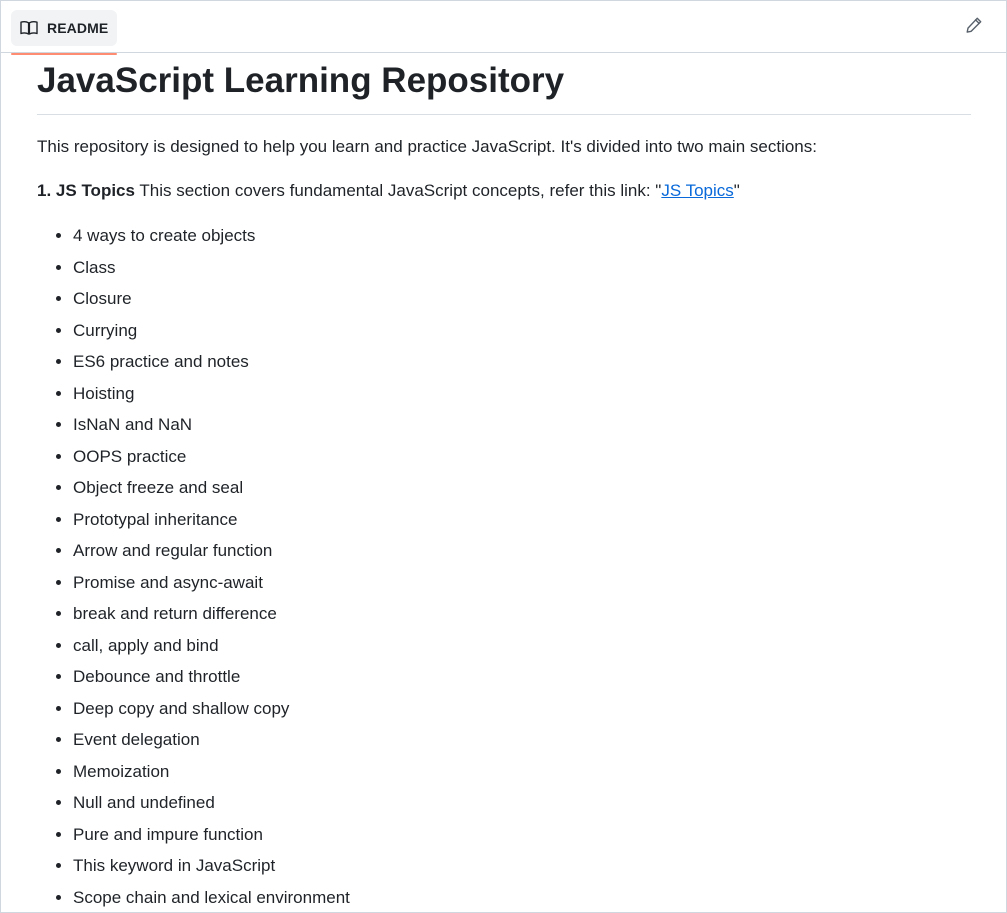  Describe the element at coordinates (522, 740) in the screenshot. I see `list-item: Event delegation` at that location.